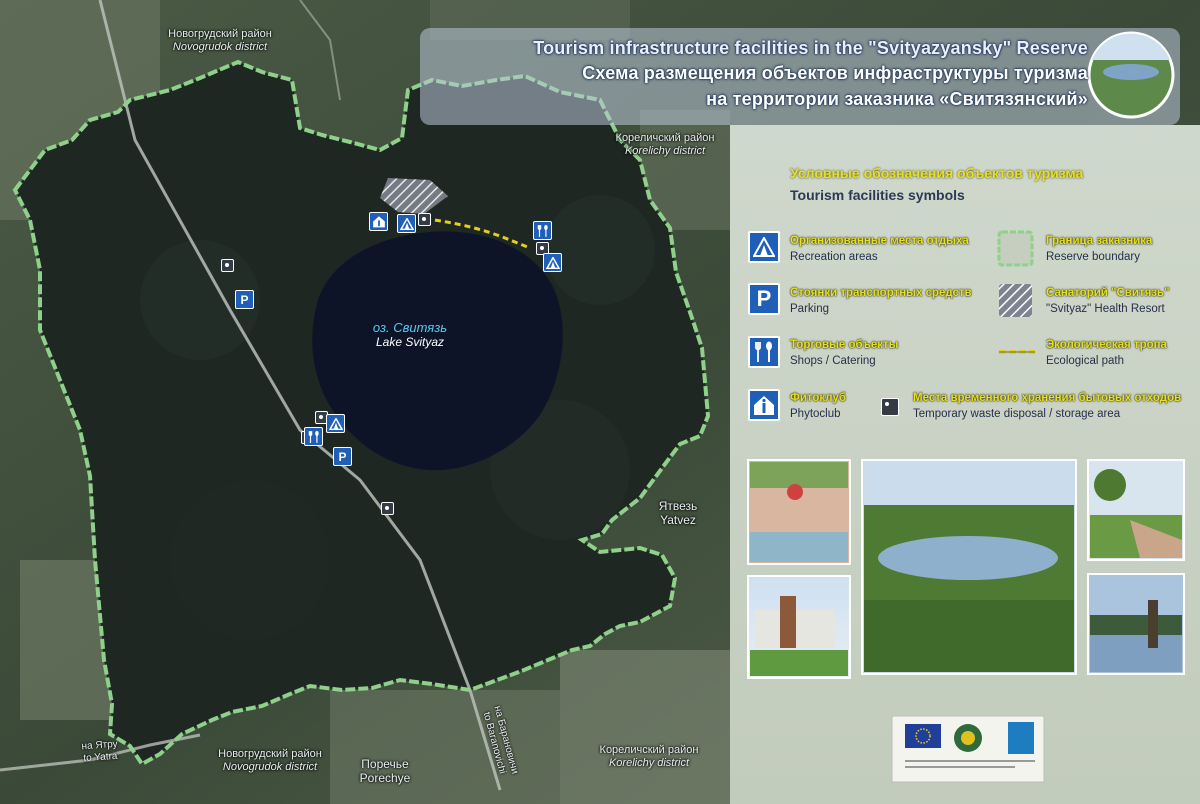 The width and height of the screenshot is (1200, 804). I want to click on village-porechye: Поречье Porechye, so click(385, 771).